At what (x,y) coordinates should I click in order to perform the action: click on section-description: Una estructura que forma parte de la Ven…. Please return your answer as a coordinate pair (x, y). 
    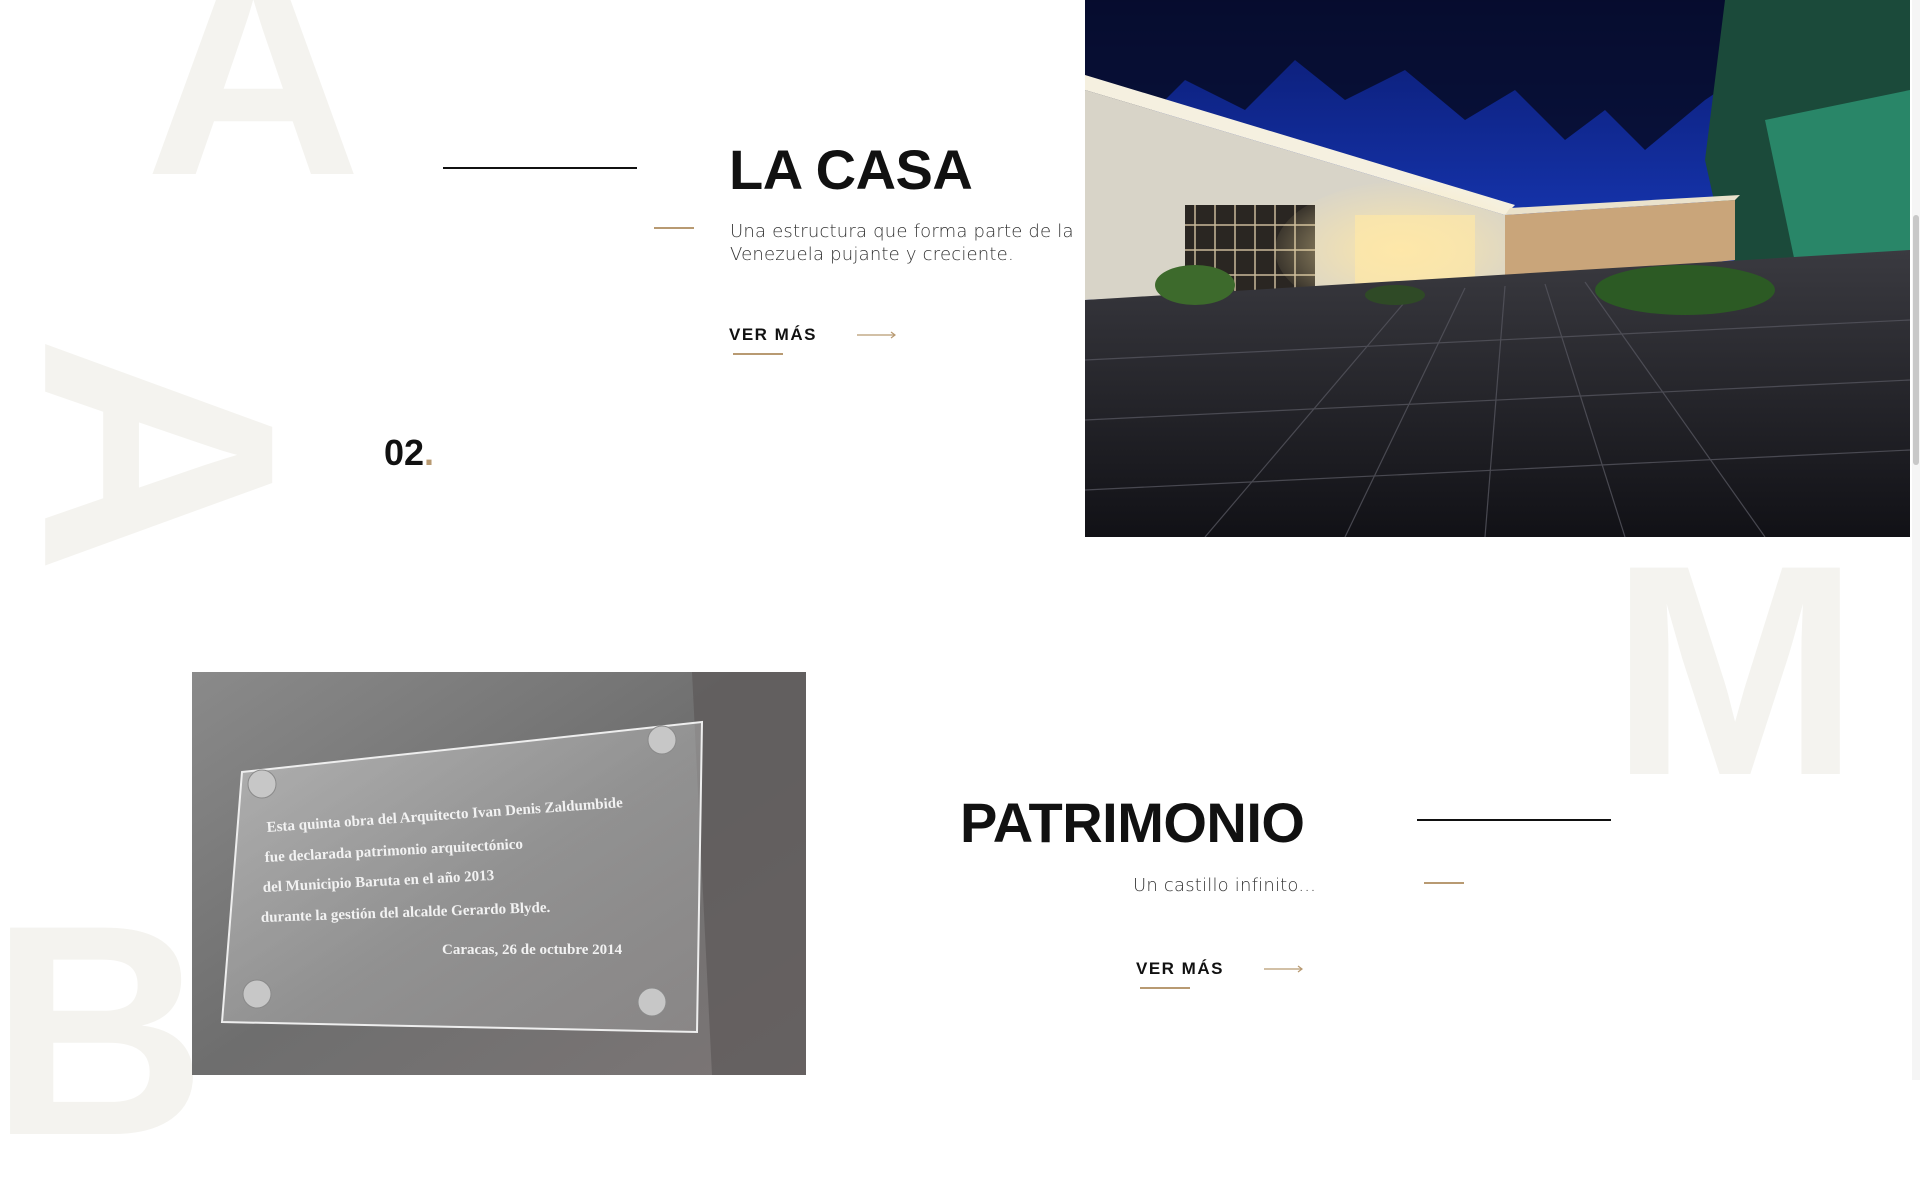
    Looking at the image, I should click on (902, 243).